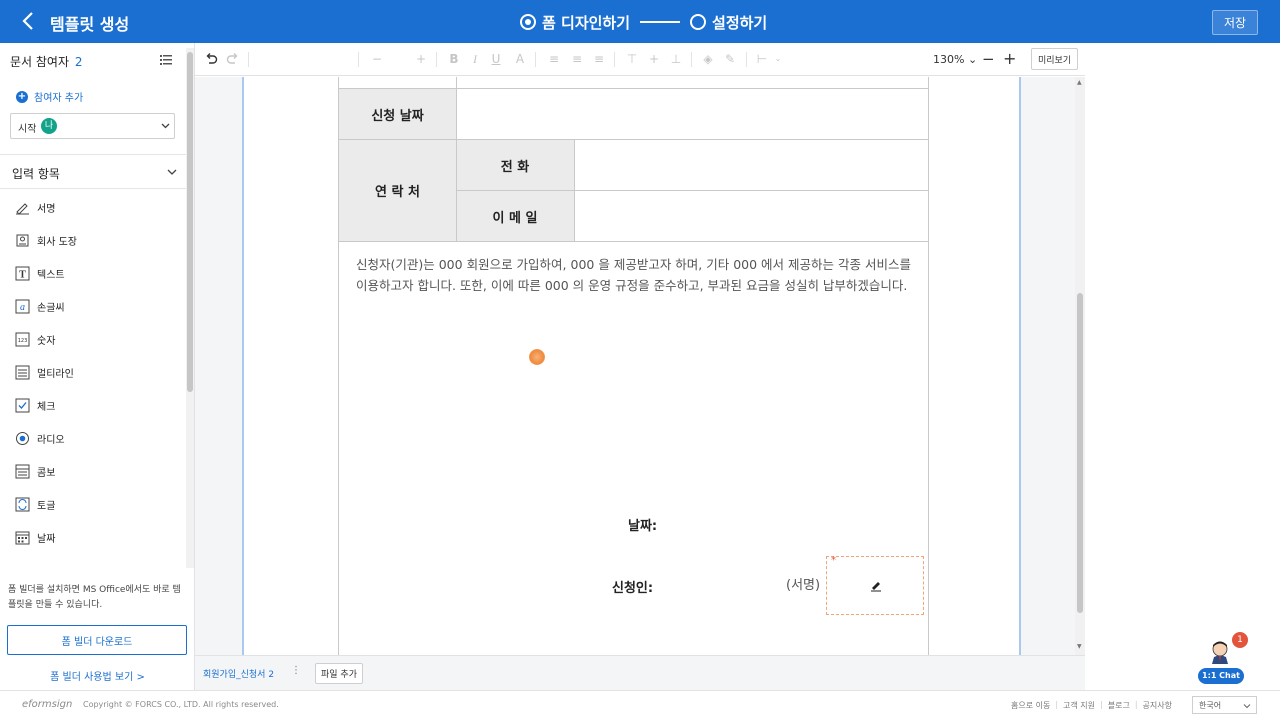 This screenshot has width=1280, height=720. What do you see at coordinates (1235, 22) in the screenshot?
I see `save-button: 저장` at bounding box center [1235, 22].